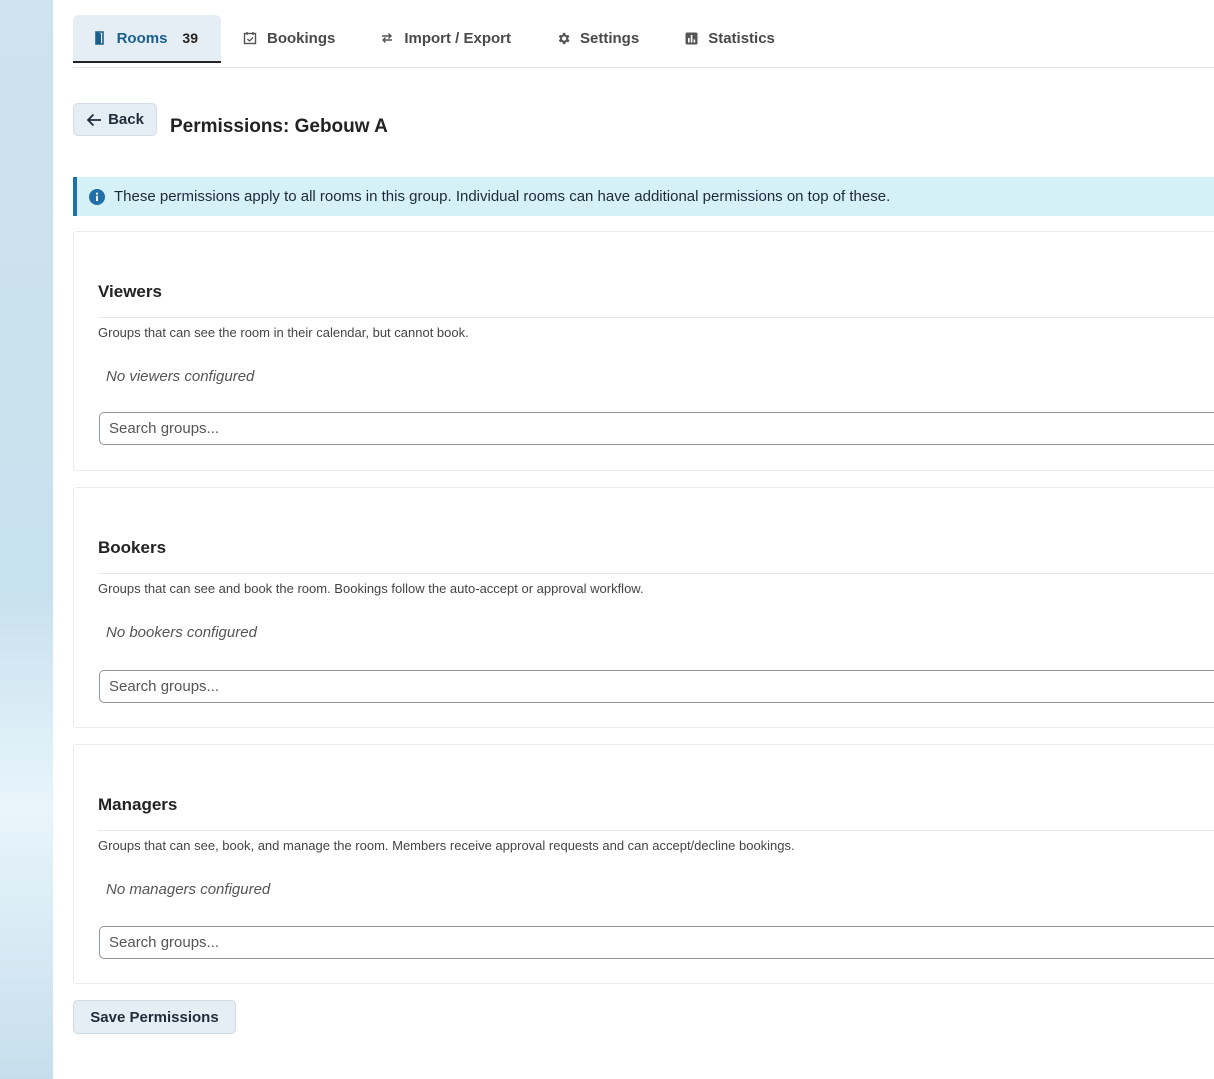 The width and height of the screenshot is (1214, 1079). What do you see at coordinates (132, 547) in the screenshot?
I see `section-title: Bookers` at bounding box center [132, 547].